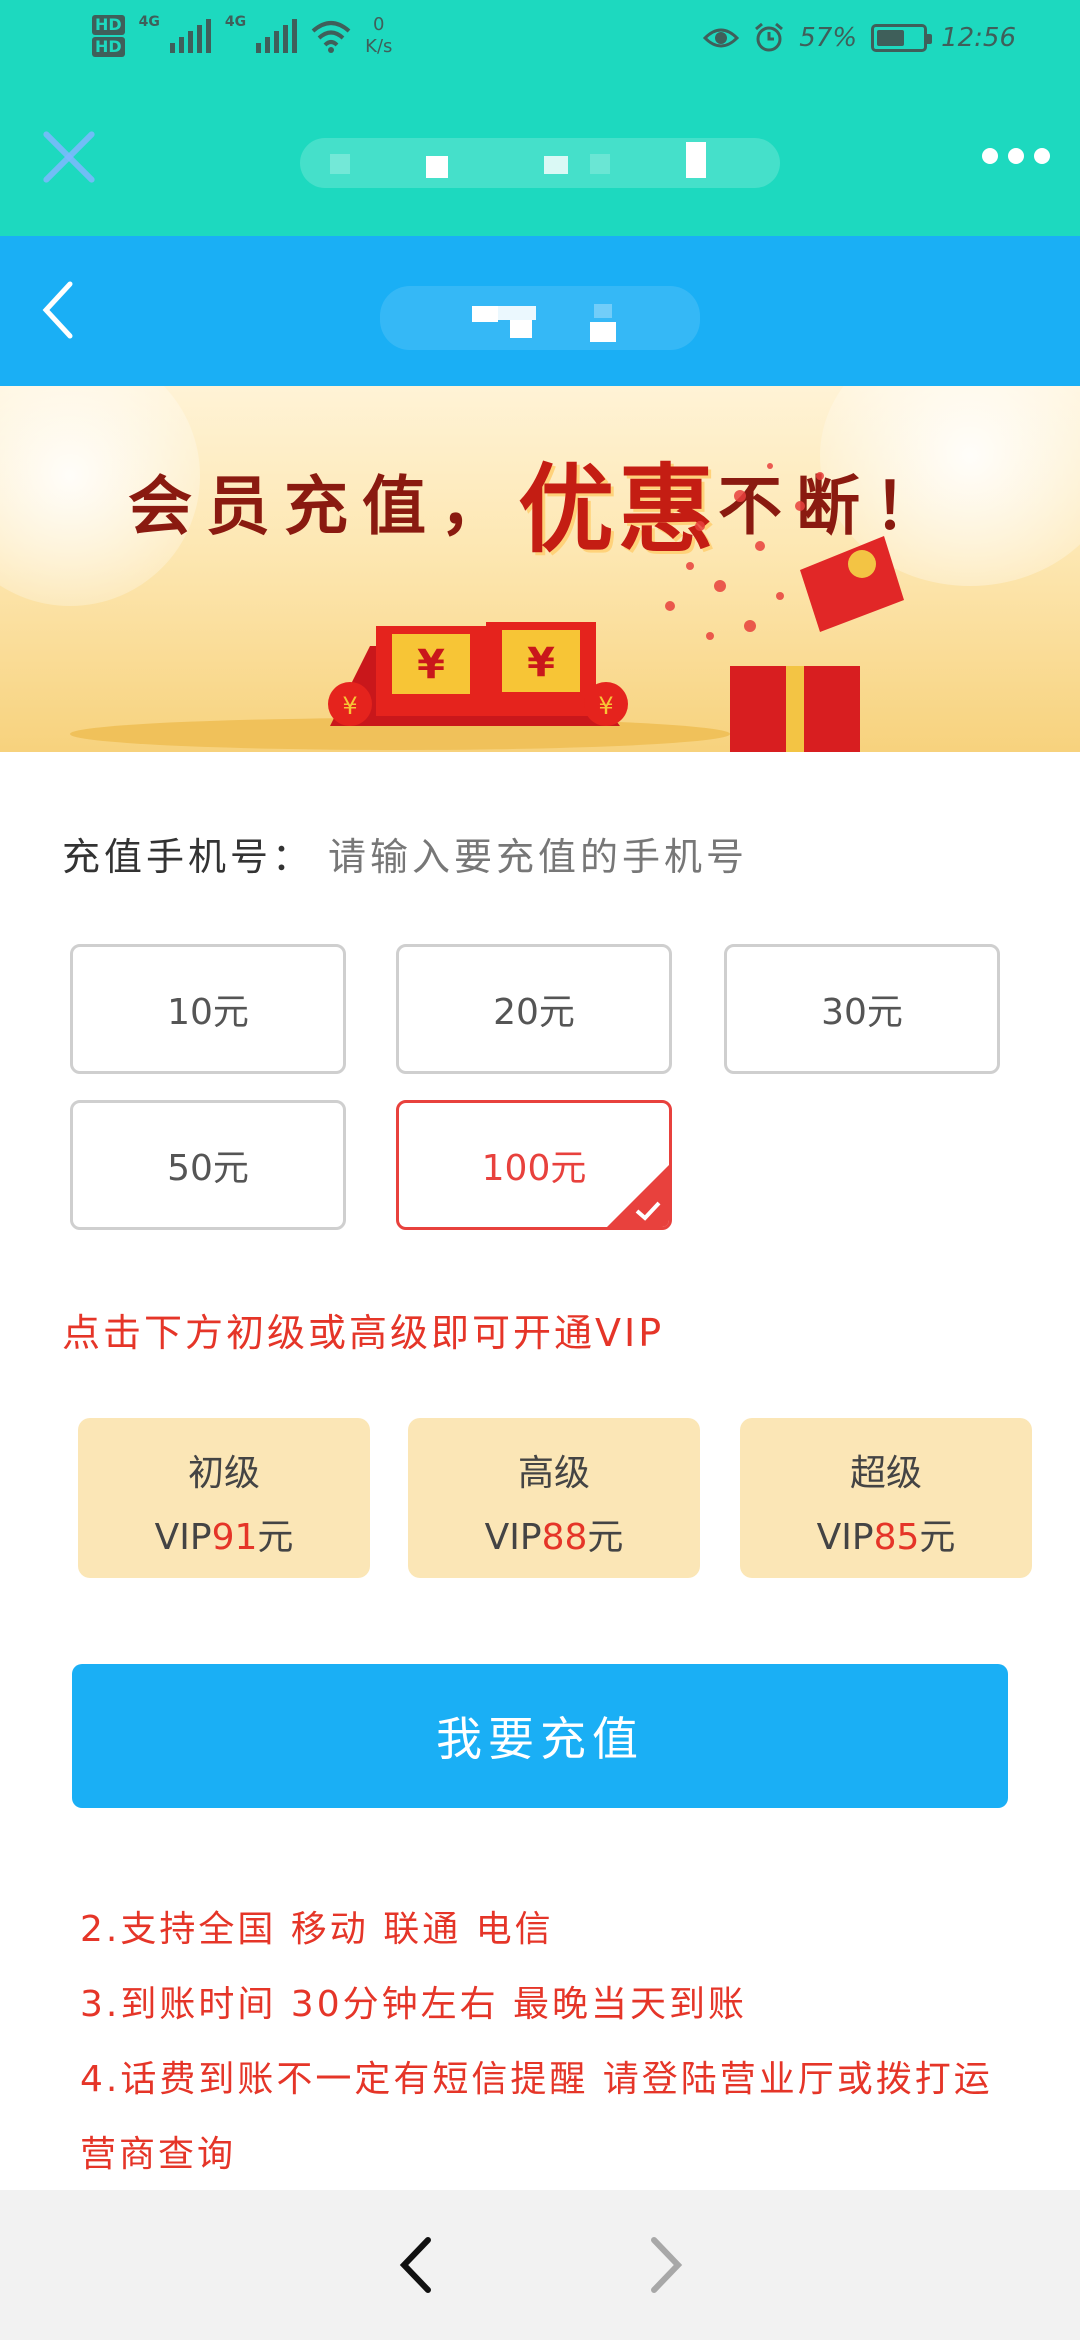 This screenshot has width=1080, height=2340. I want to click on red-envelopes-gift-illustration: ¥ ¥ ¥ ¥, so click(487, 607).